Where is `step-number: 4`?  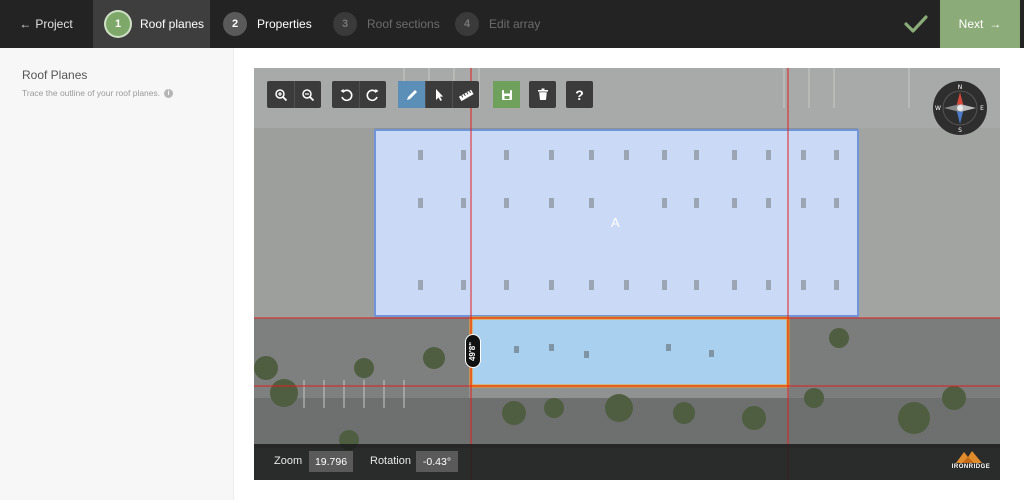 step-number: 4 is located at coordinates (467, 24).